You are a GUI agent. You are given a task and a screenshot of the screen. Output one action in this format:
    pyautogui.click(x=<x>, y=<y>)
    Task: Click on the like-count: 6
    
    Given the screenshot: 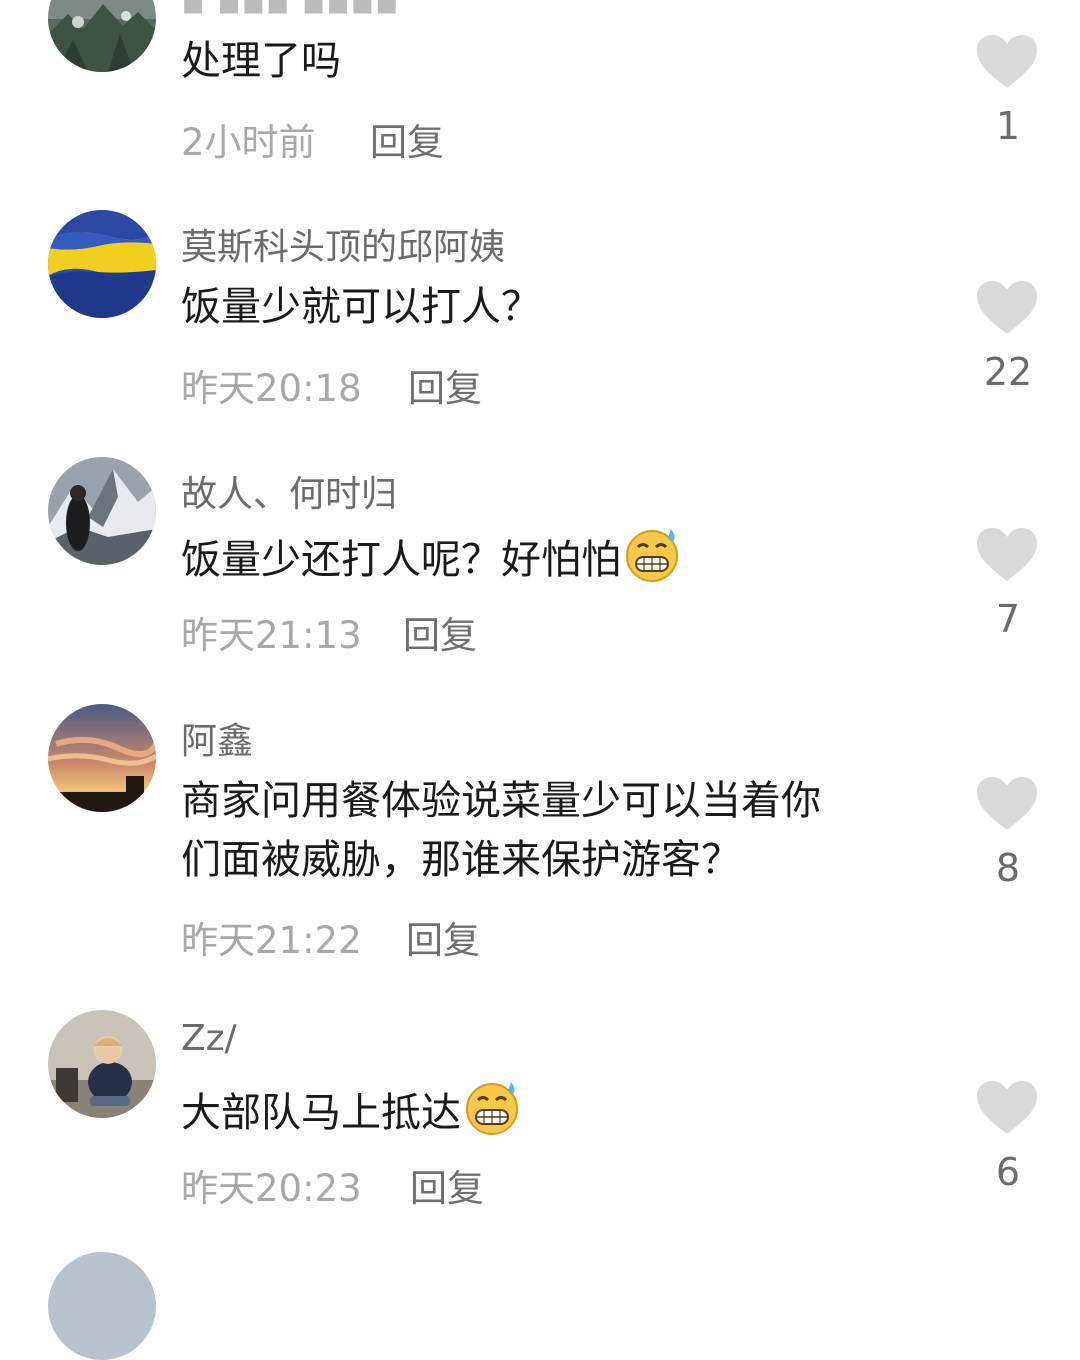 What is the action you would take?
    pyautogui.click(x=1008, y=1172)
    